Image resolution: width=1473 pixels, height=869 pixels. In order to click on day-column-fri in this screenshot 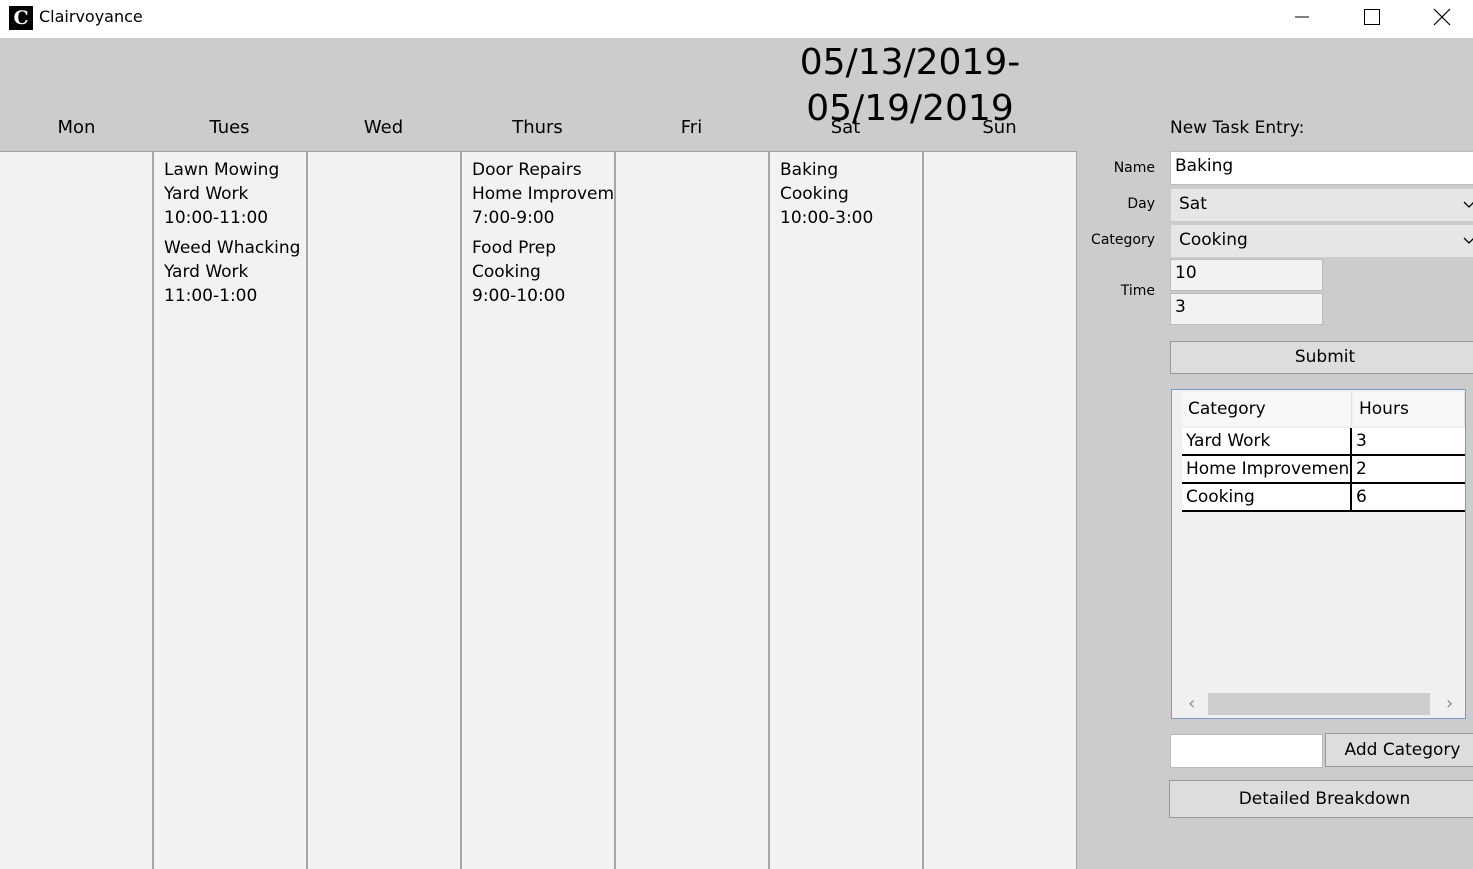, I will do `click(691, 510)`.